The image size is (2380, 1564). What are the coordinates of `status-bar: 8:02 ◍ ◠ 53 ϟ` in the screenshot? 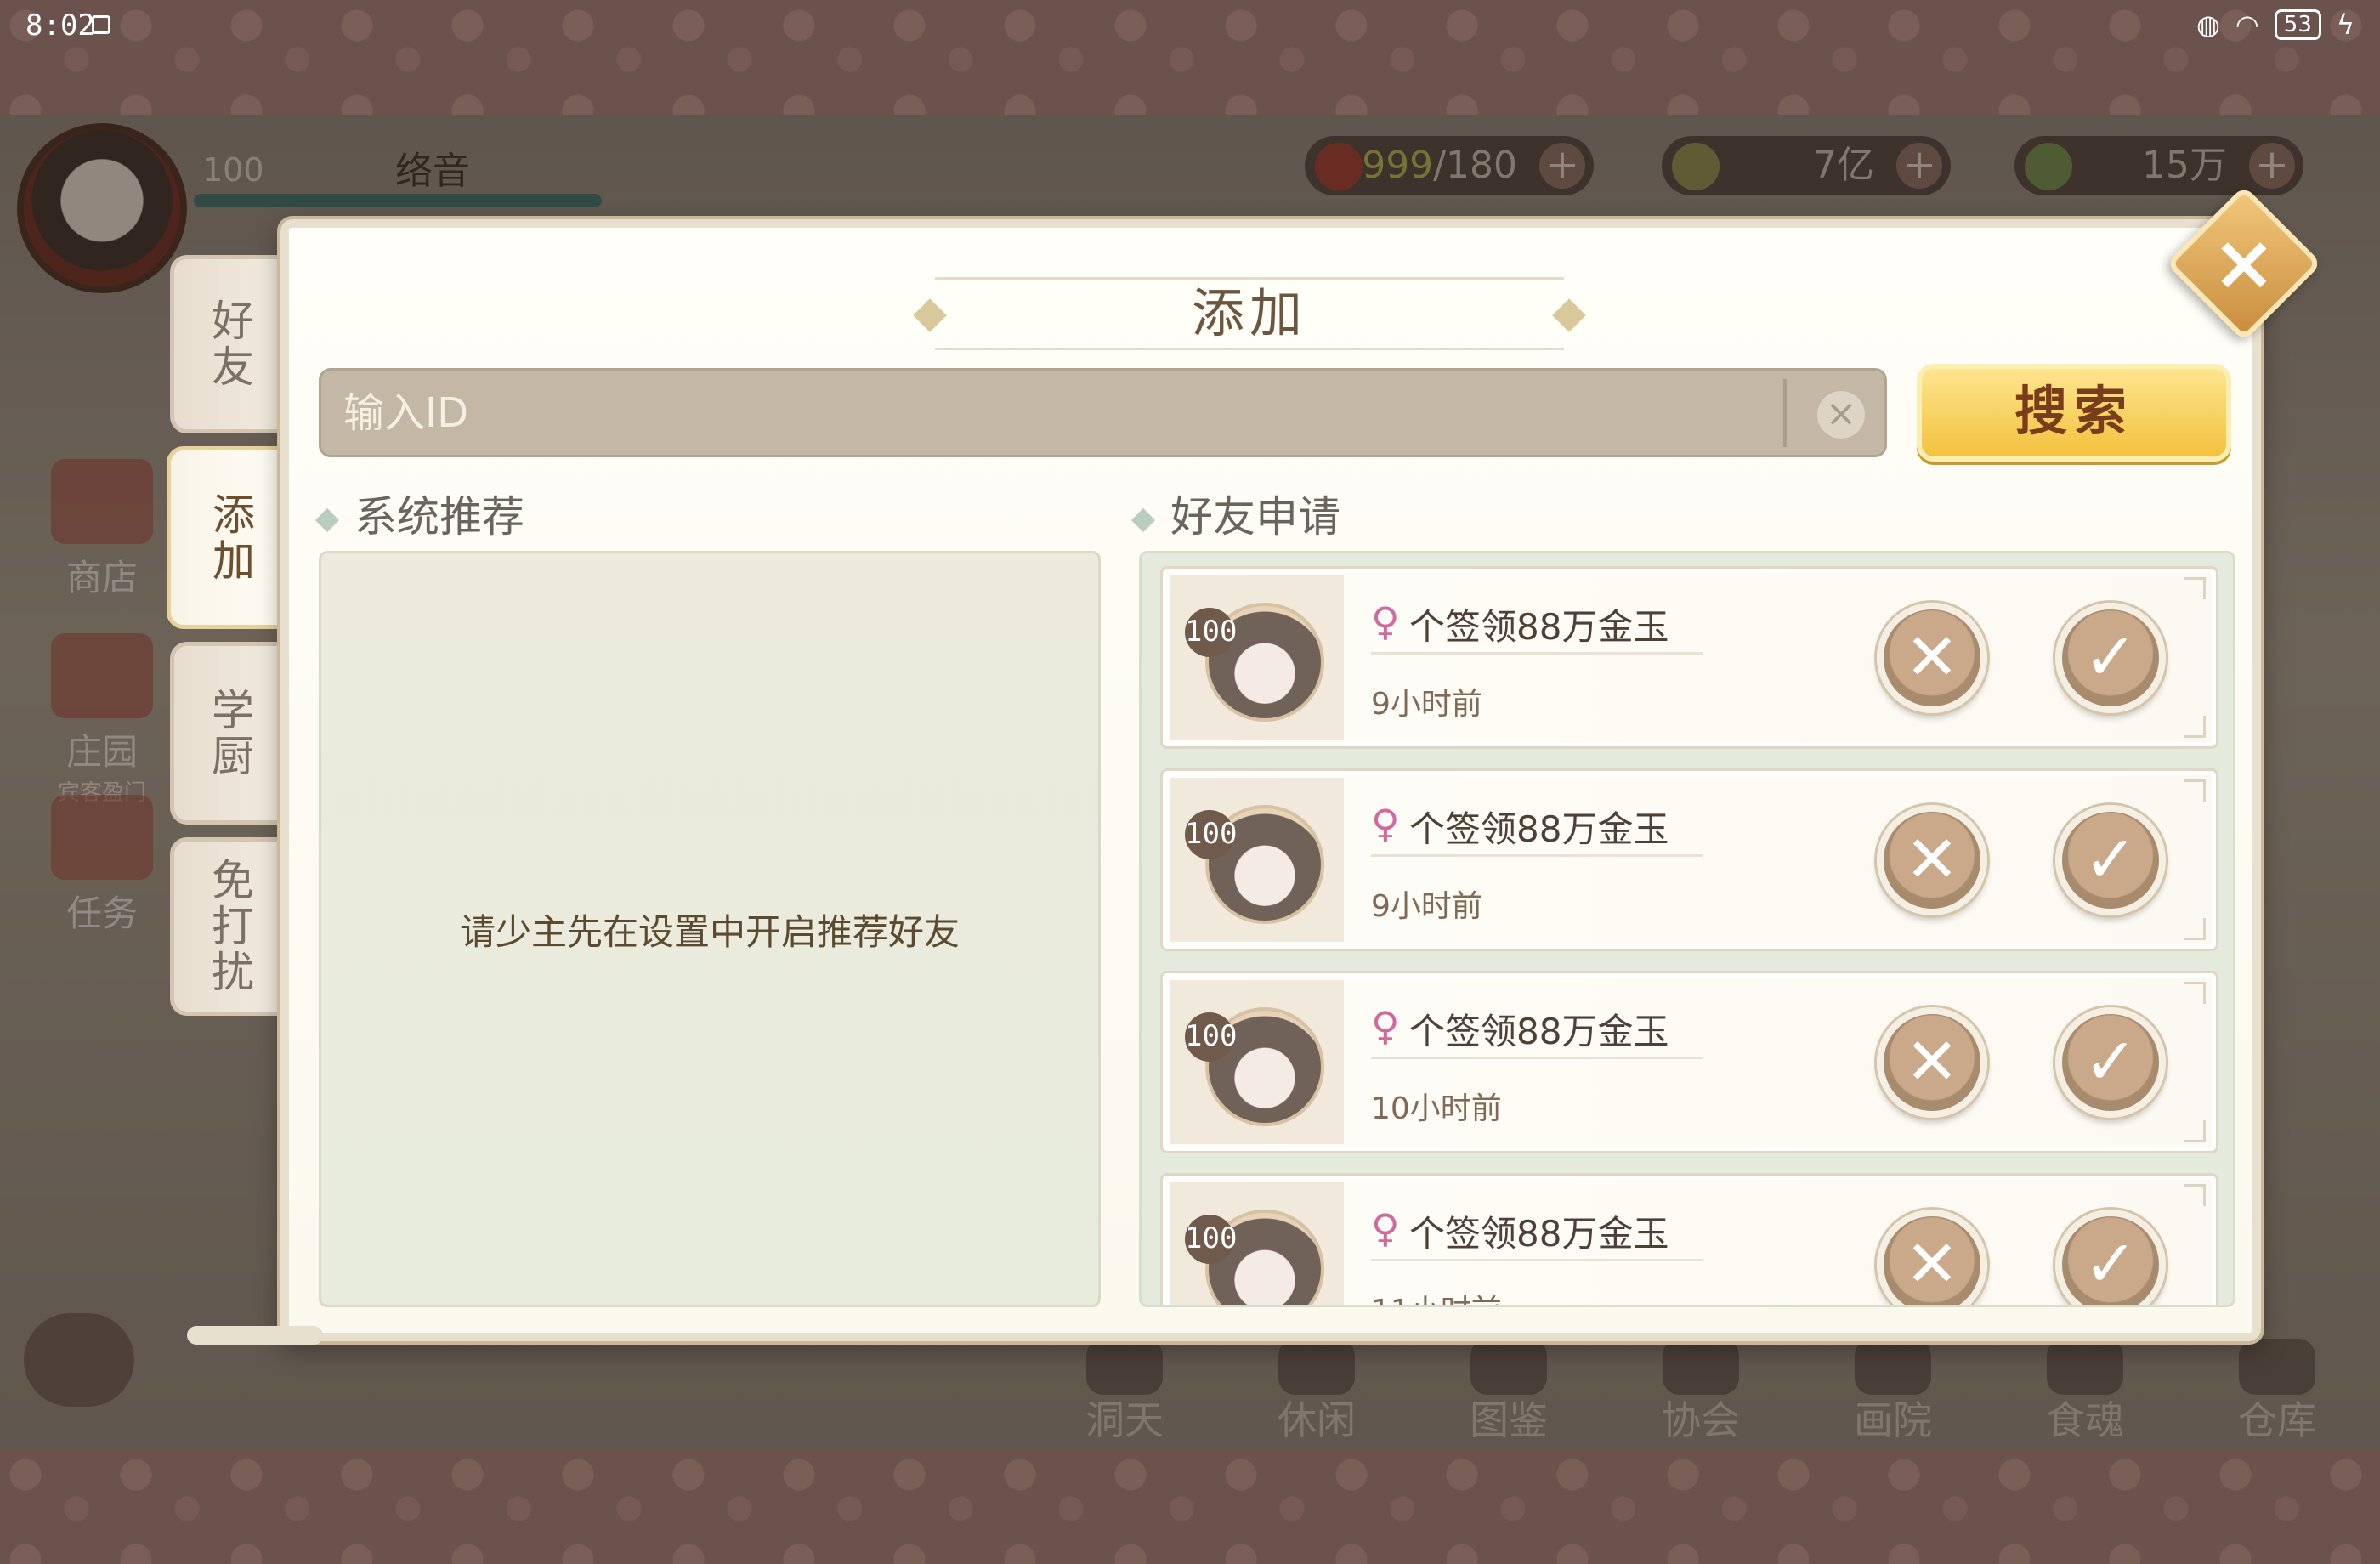 It's located at (1190, 58).